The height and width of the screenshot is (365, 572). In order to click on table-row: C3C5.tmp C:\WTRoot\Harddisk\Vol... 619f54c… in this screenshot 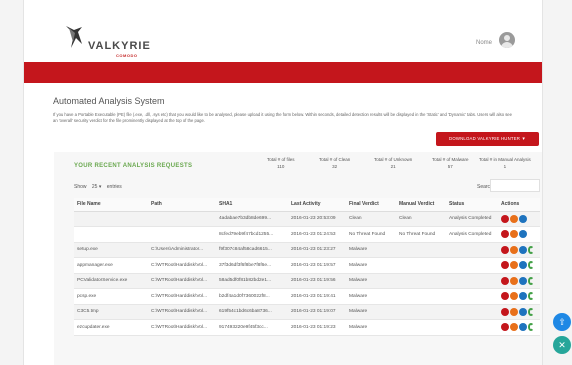, I will do `click(307, 312)`.